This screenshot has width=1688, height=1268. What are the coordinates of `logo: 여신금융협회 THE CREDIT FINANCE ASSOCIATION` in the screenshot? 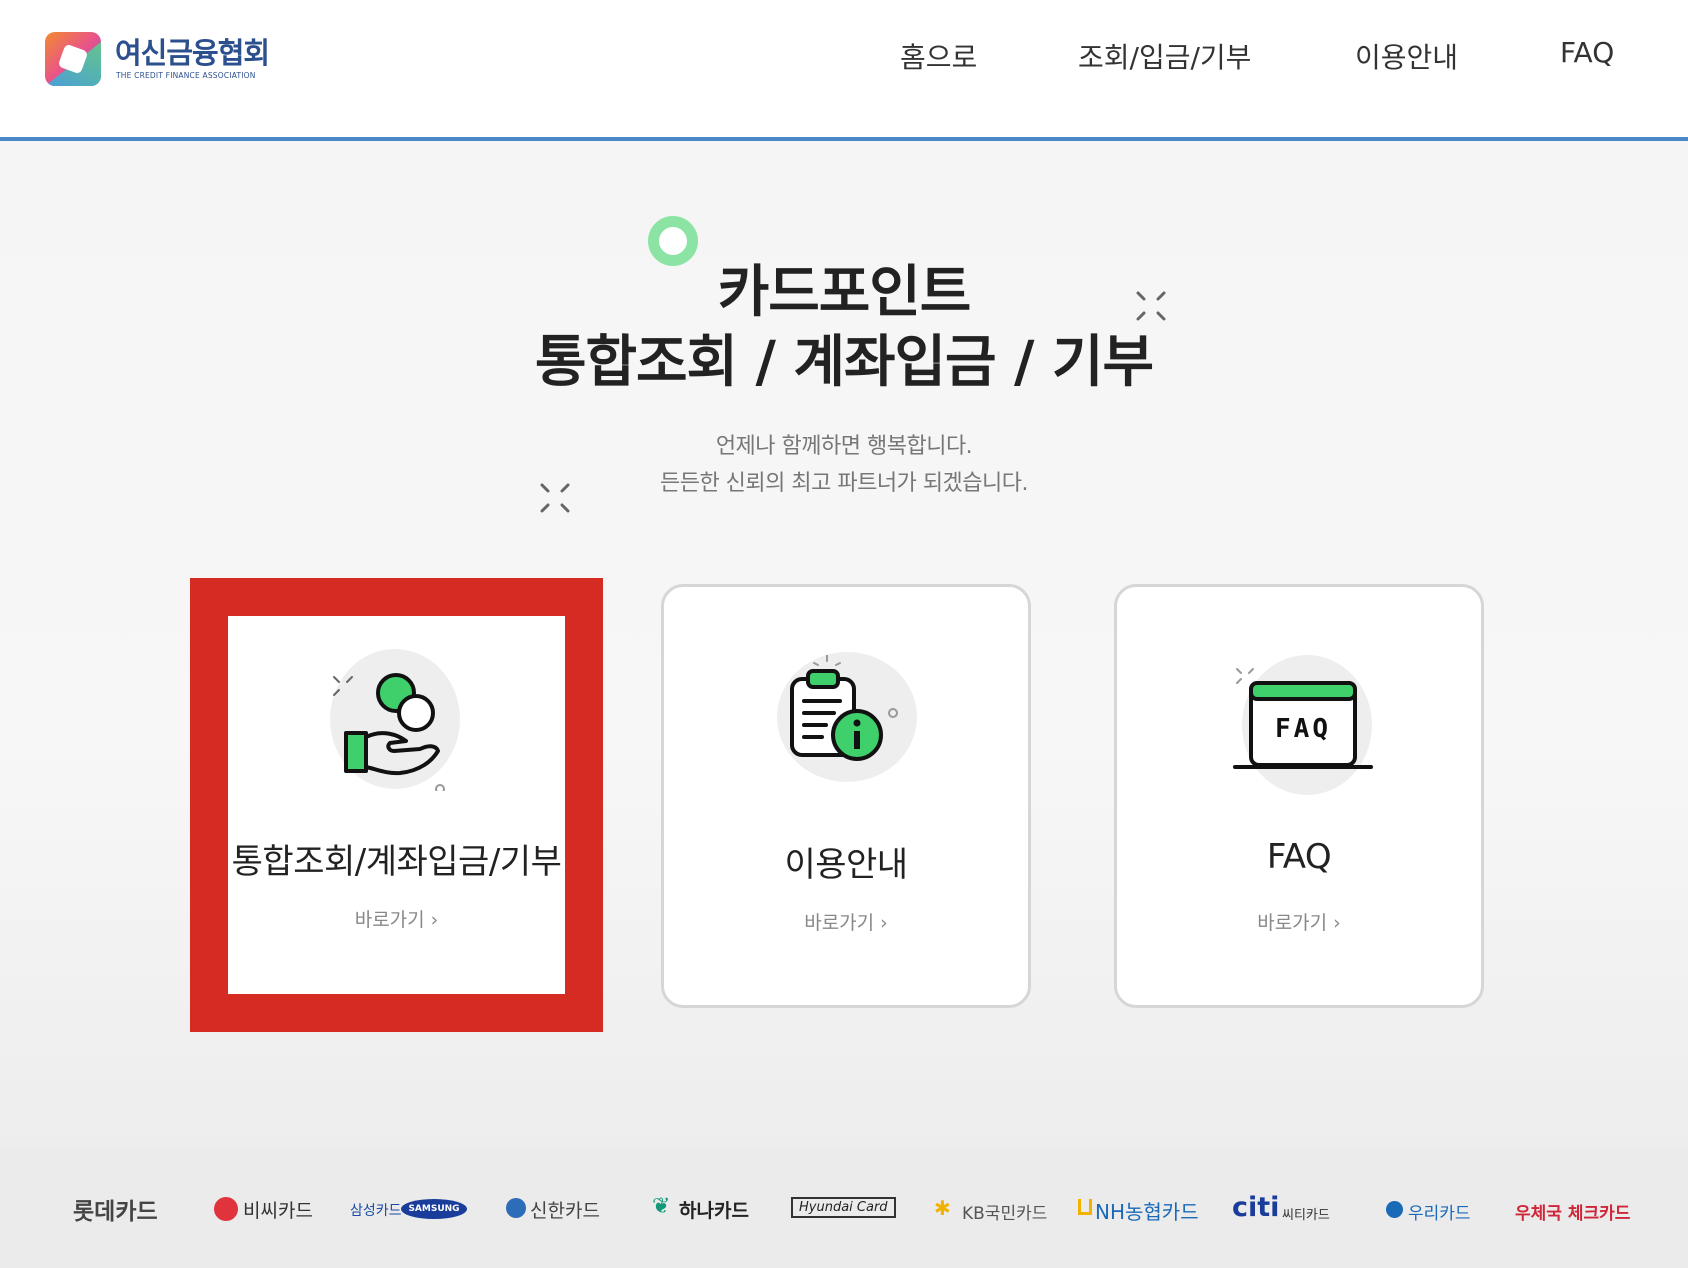 It's located at (165, 59).